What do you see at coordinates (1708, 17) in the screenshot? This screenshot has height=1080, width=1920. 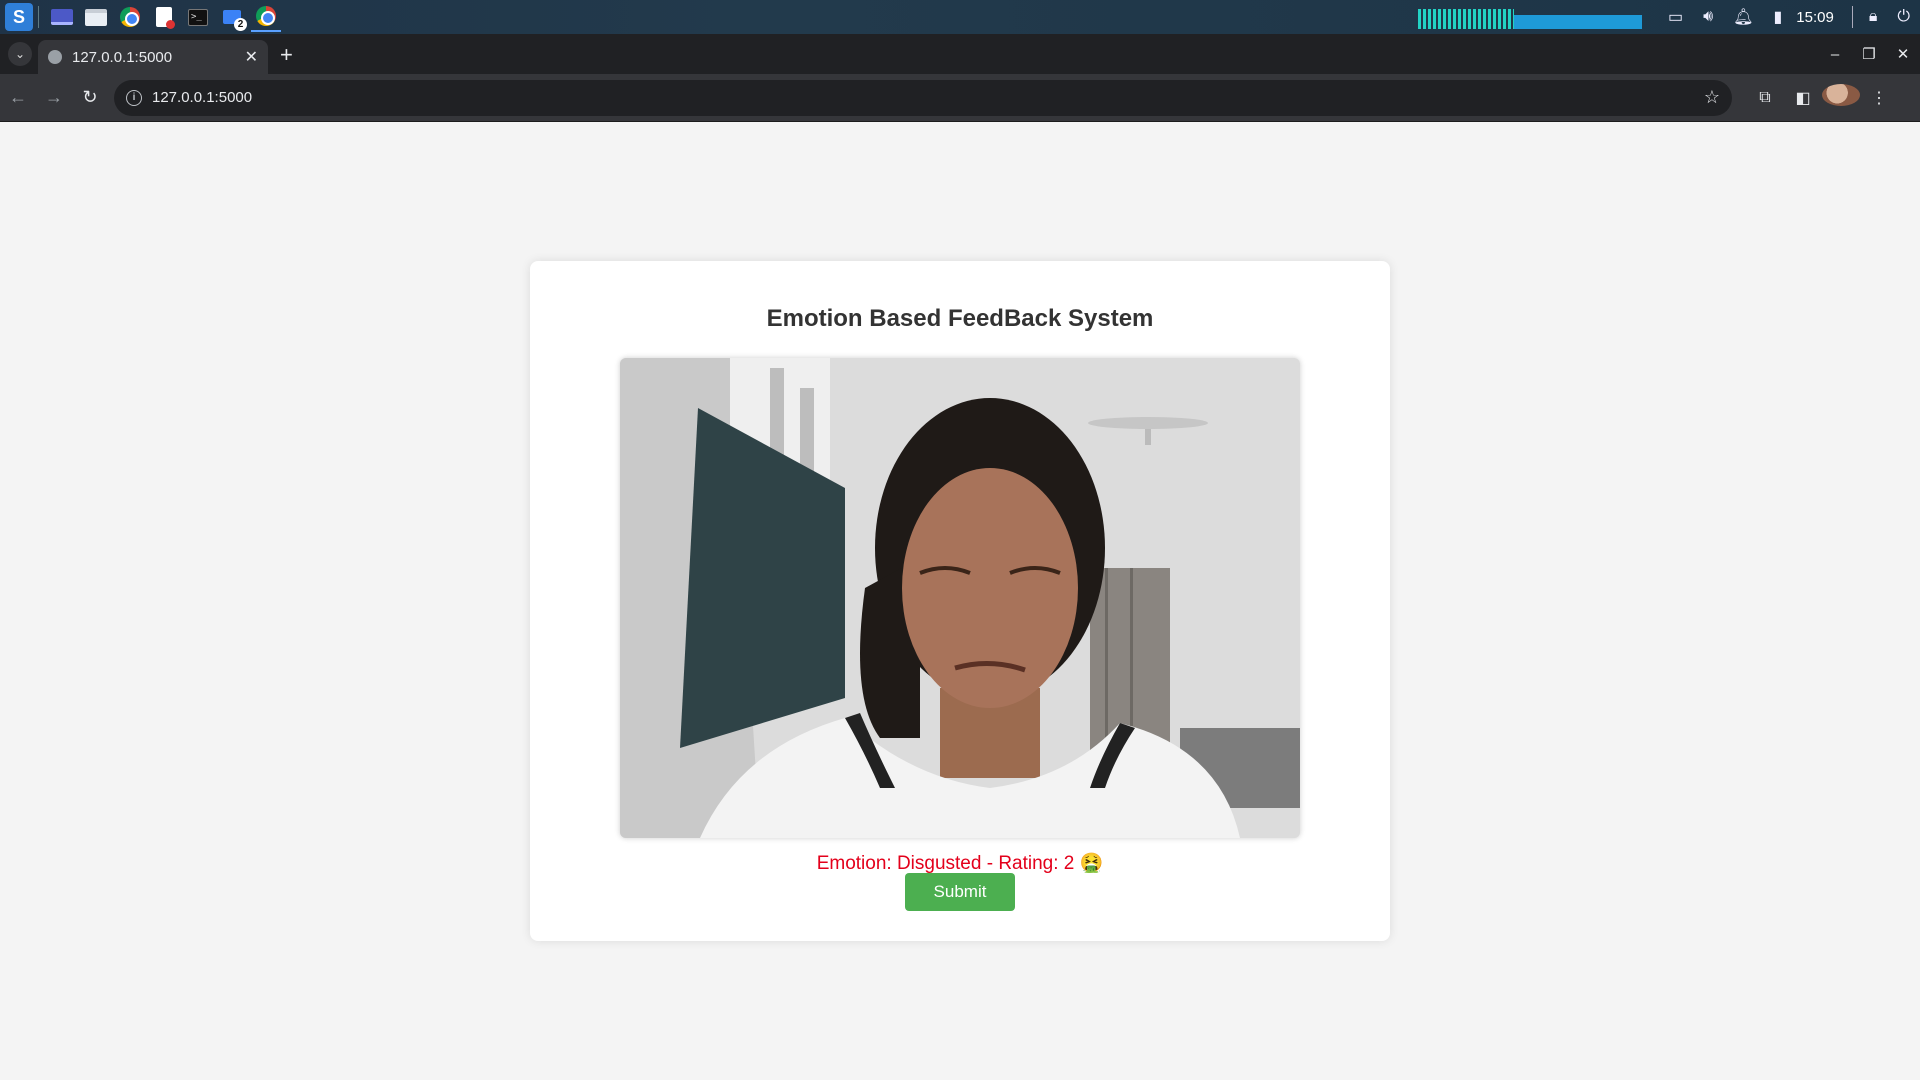 I see `volume-icon: 🔊︎` at bounding box center [1708, 17].